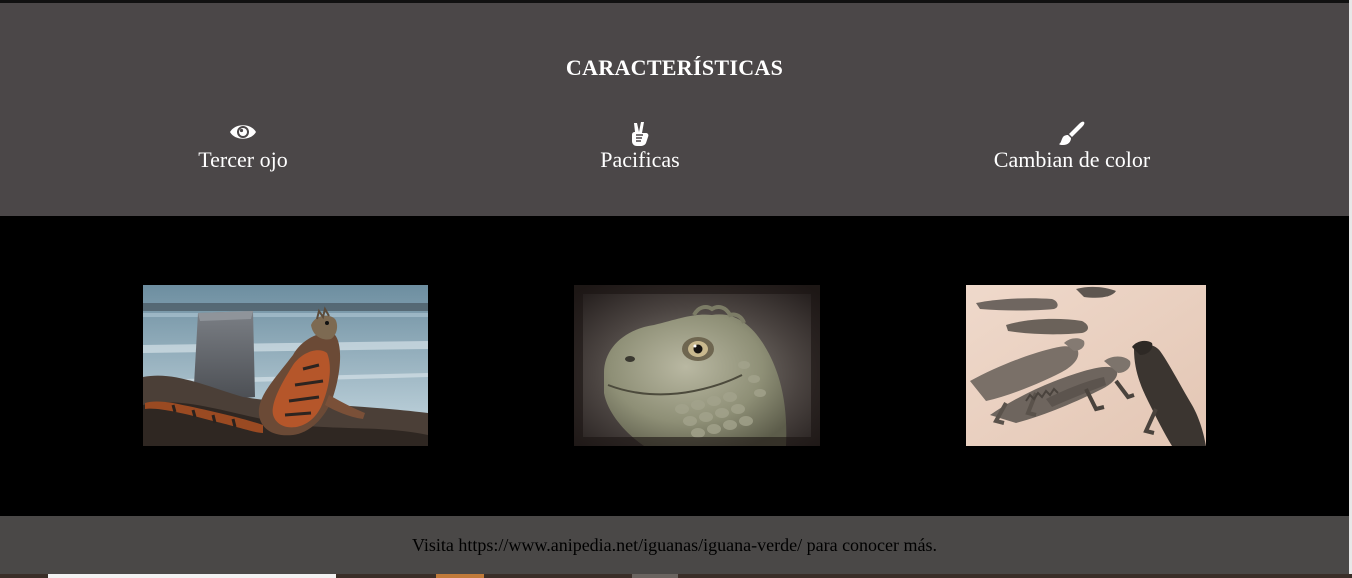  I want to click on feature-label: Tercer ojo, so click(243, 159).